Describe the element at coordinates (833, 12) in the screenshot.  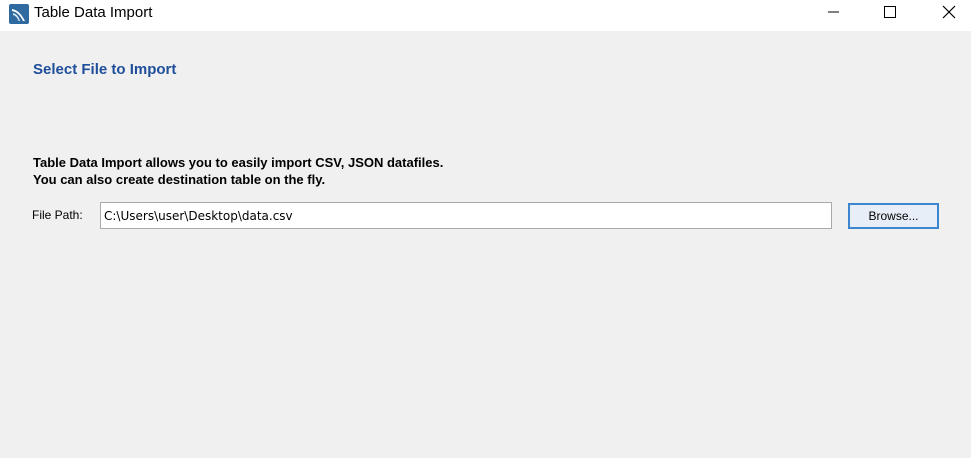
I see `minimize-icon` at that location.